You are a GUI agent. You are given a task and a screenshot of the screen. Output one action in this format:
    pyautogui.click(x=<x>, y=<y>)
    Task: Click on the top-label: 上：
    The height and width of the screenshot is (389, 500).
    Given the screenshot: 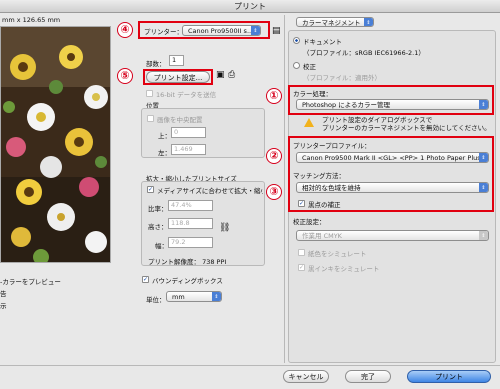 What is the action you would take?
    pyautogui.click(x=164, y=136)
    